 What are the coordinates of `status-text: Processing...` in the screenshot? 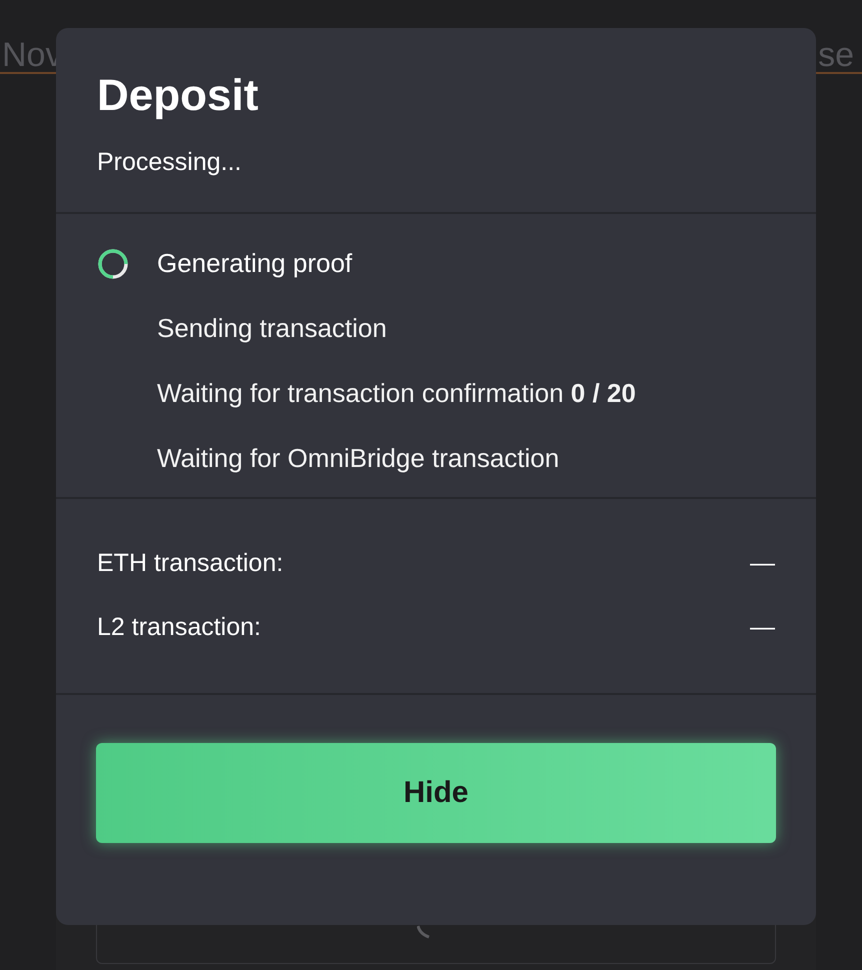 It's located at (170, 162).